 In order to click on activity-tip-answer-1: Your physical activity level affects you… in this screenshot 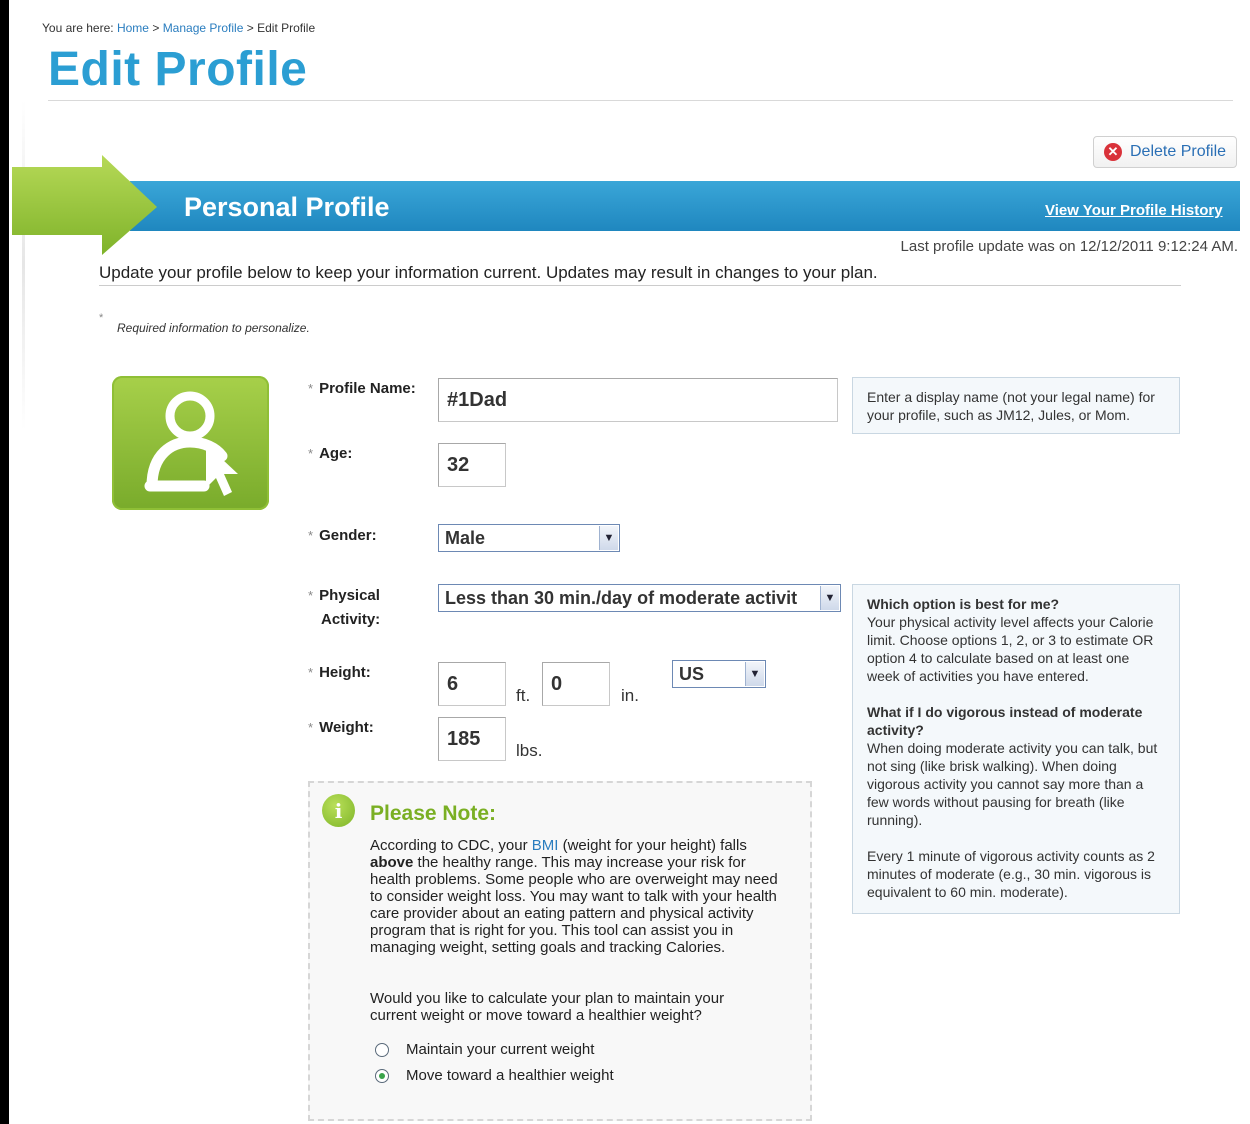, I will do `click(1010, 649)`.